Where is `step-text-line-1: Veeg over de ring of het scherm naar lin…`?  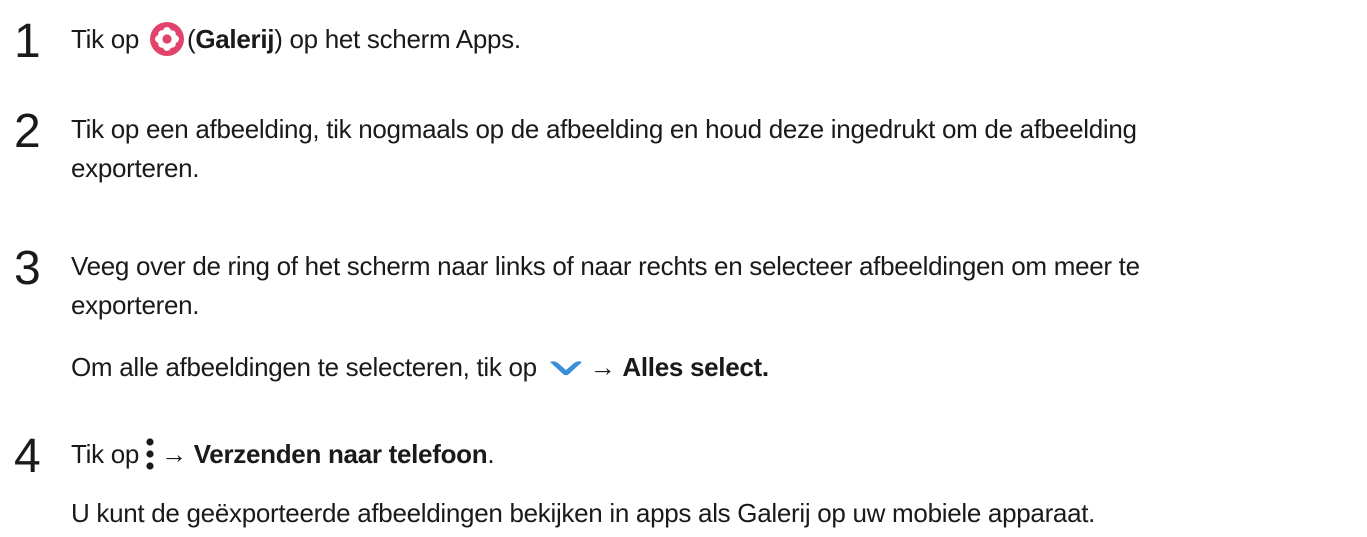 step-text-line-1: Veeg over de ring of het scherm naar lin… is located at coordinates (605, 266).